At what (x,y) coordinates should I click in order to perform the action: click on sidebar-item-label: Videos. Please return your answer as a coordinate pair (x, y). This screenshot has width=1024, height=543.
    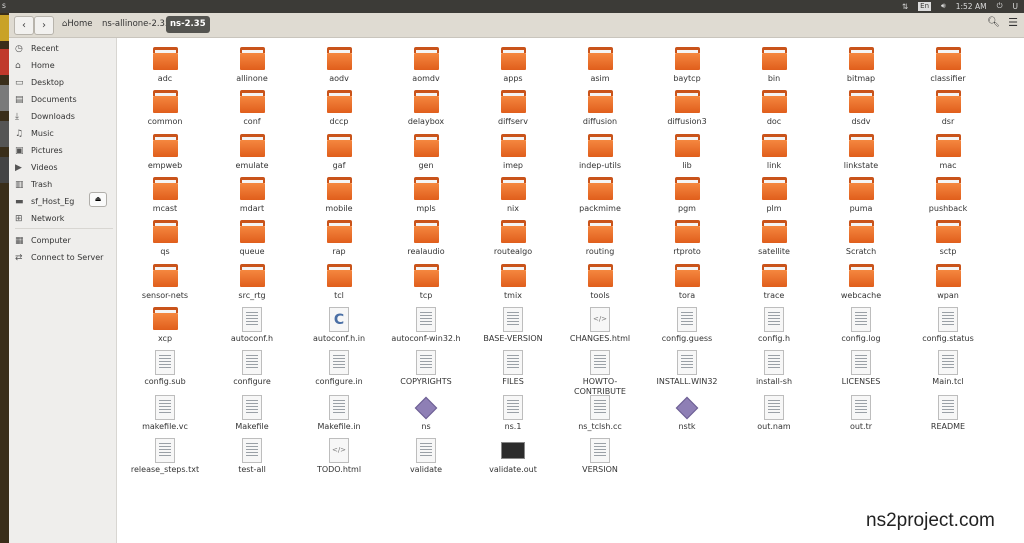
    Looking at the image, I should click on (44, 167).